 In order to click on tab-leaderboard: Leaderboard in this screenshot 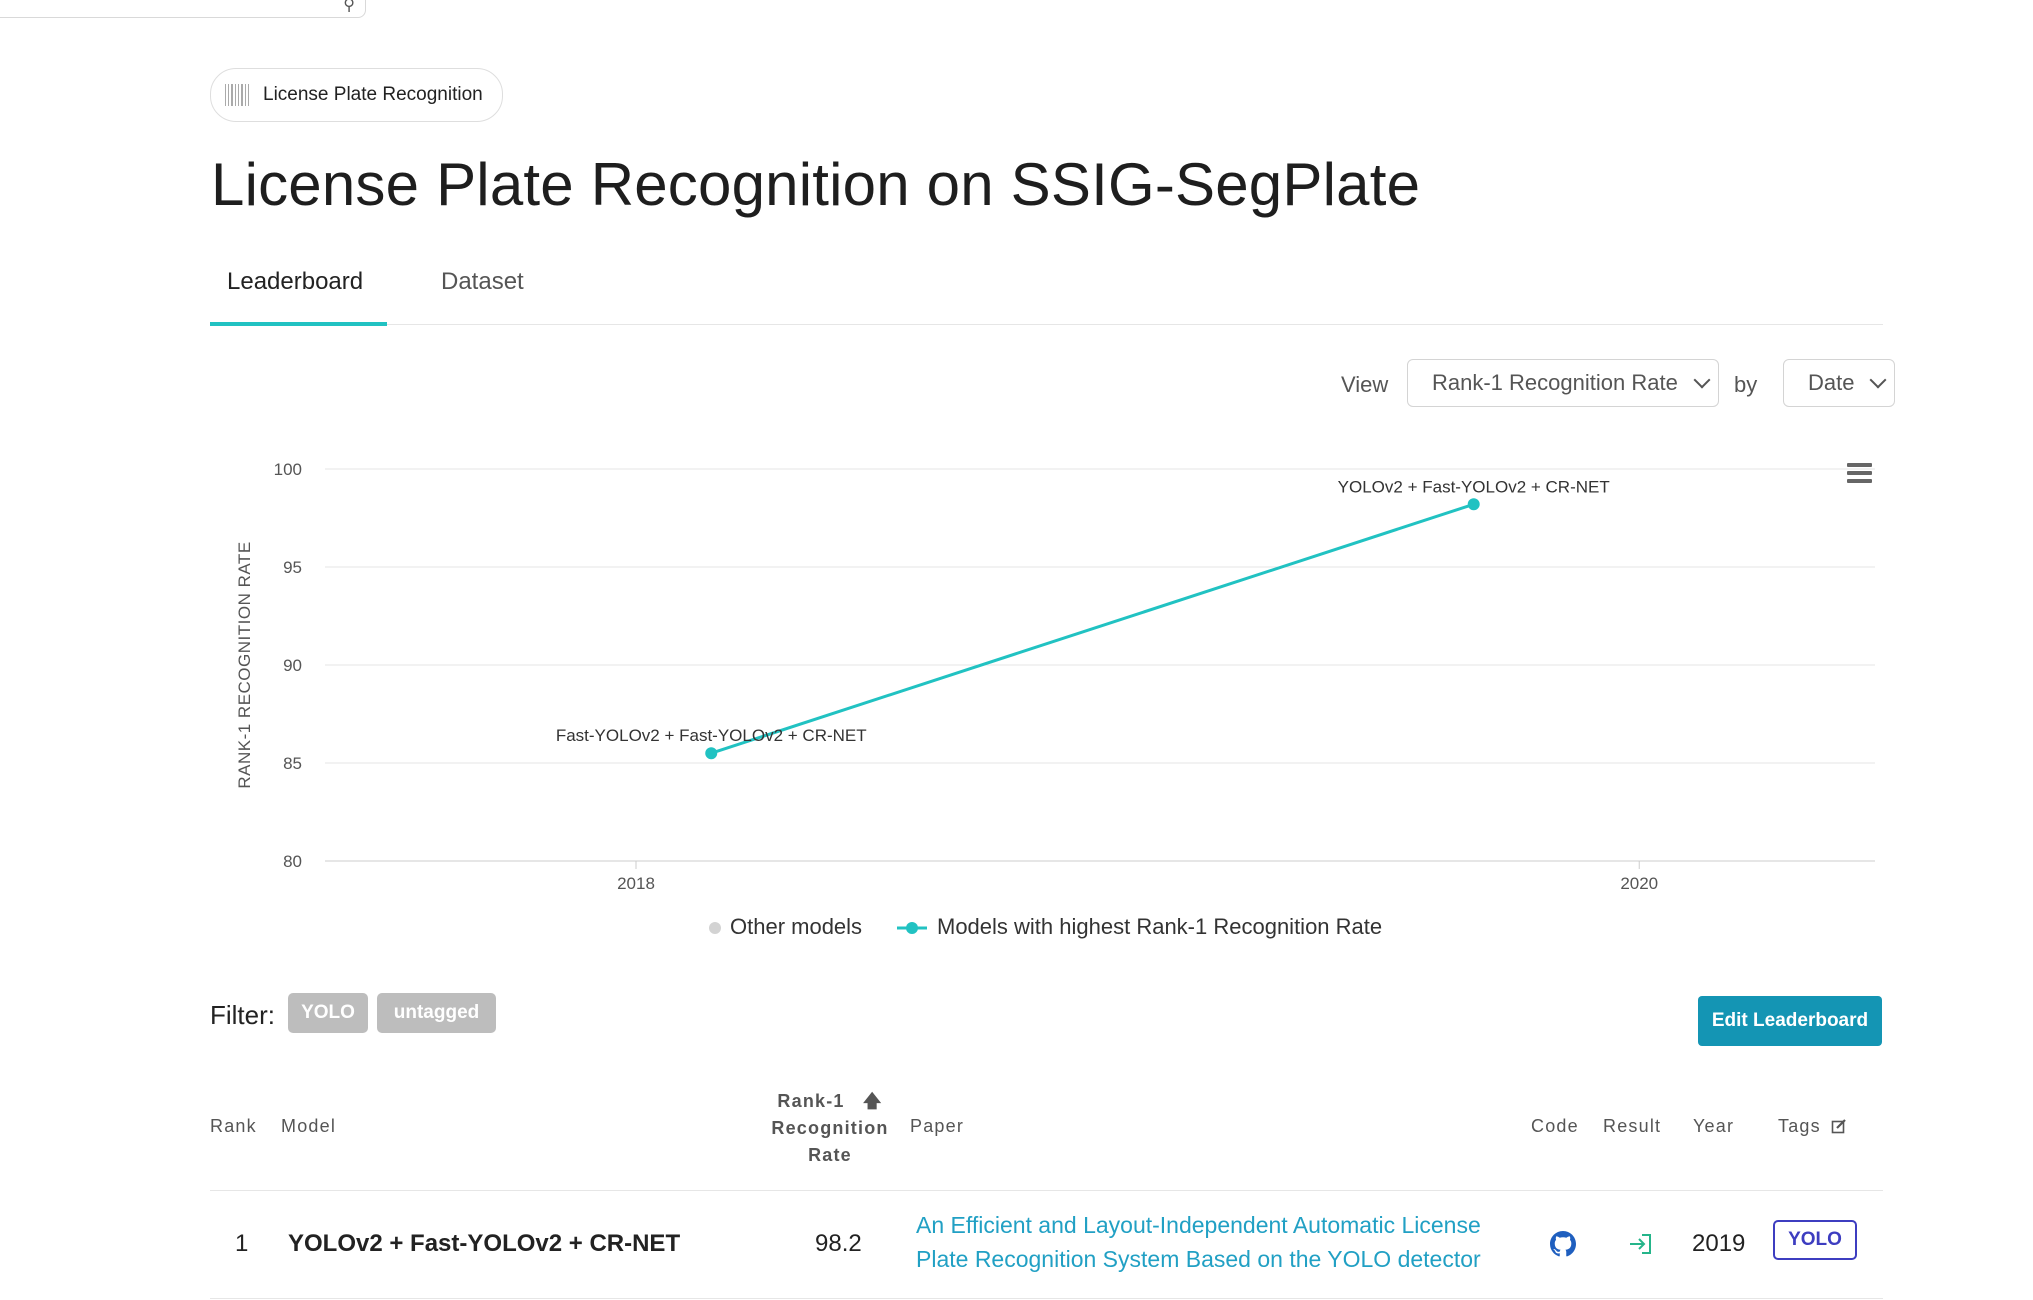, I will do `click(295, 282)`.